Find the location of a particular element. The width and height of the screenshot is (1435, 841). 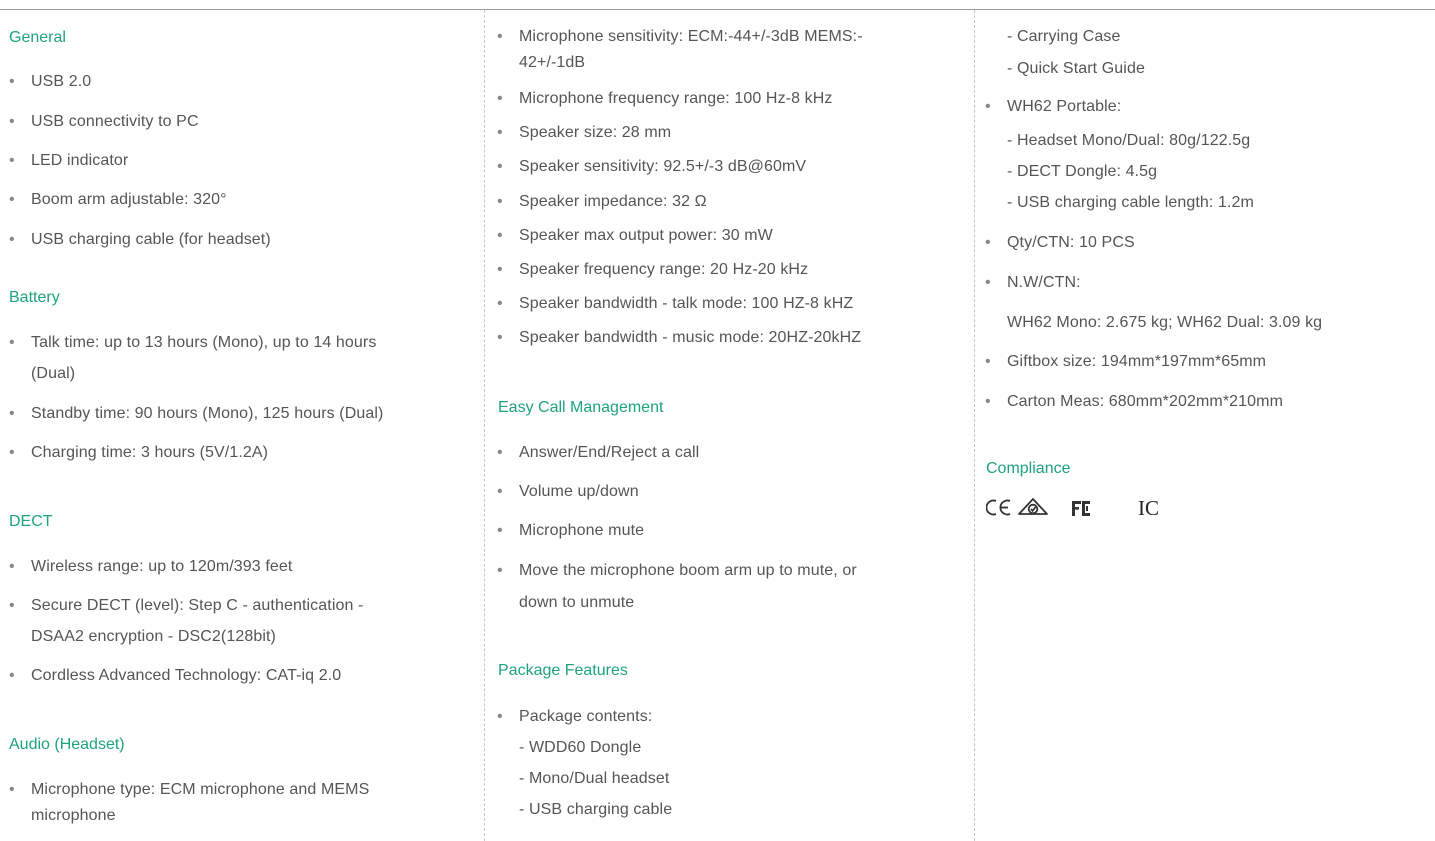

spec-item-continuation: (Dual) is located at coordinates (53, 373).